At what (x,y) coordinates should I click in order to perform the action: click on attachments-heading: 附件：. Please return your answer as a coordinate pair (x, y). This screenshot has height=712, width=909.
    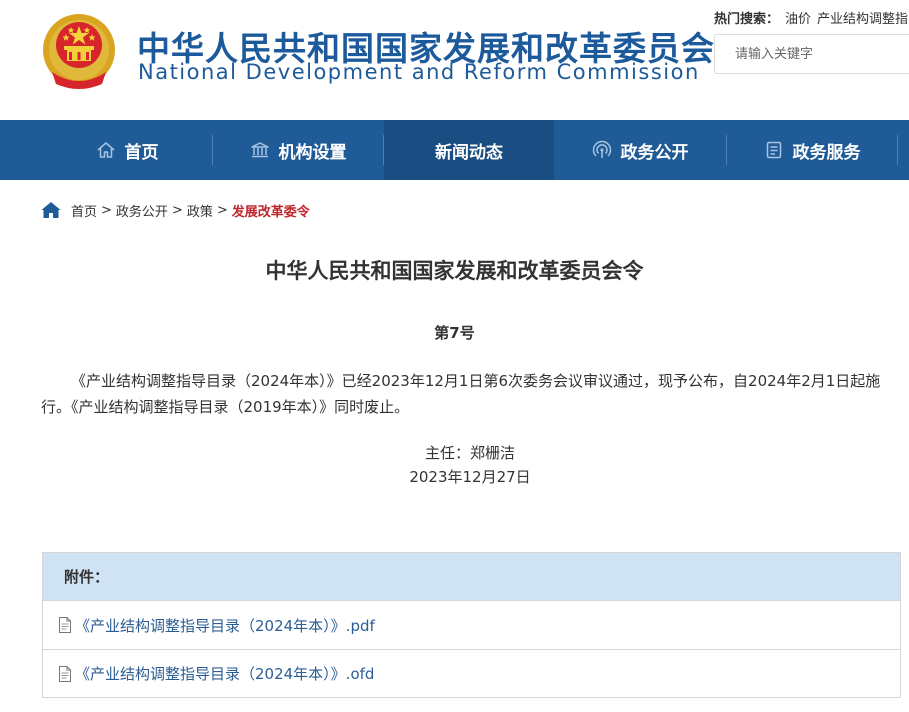
    Looking at the image, I should click on (471, 577).